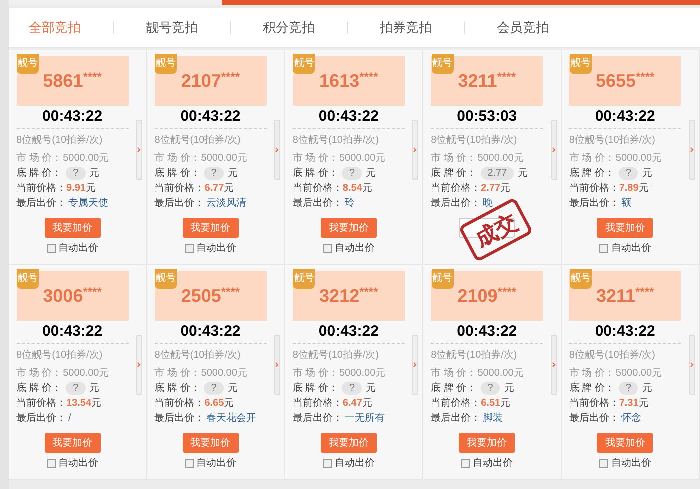  Describe the element at coordinates (364, 419) in the screenshot. I see `bidder-name: 一无所有` at that location.